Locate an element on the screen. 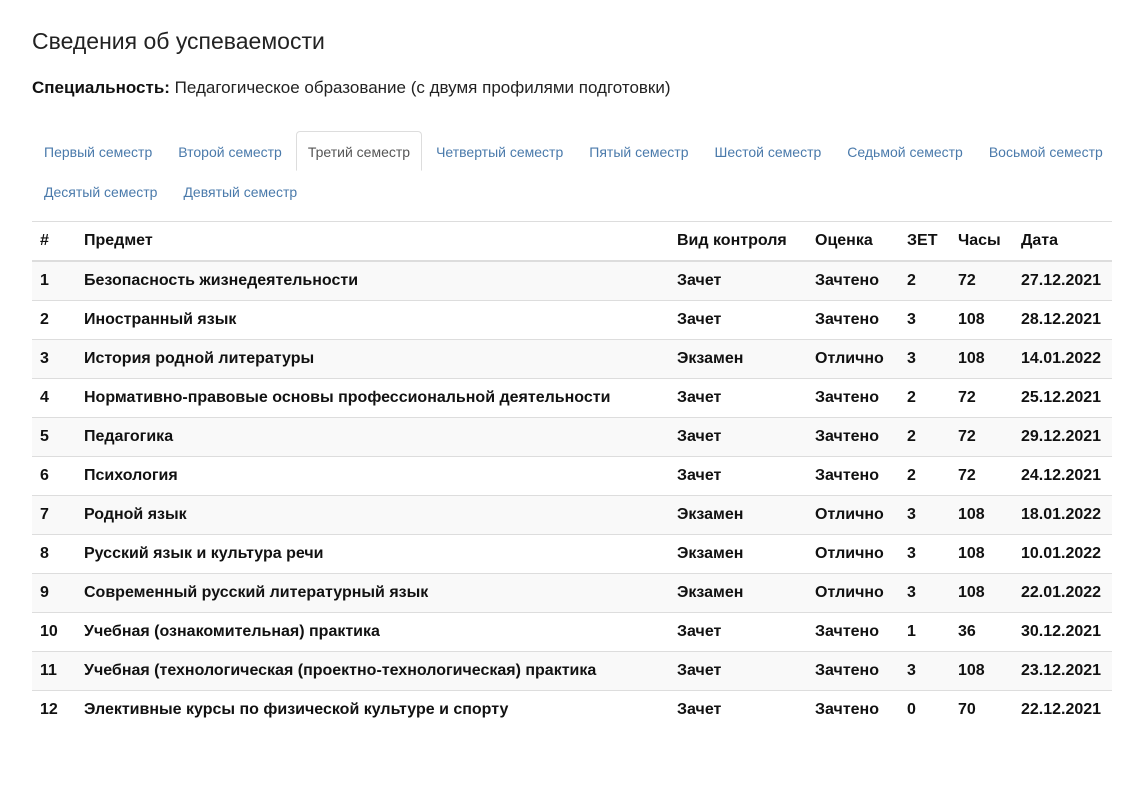 The image size is (1142, 794). header-hours: Часы is located at coordinates (981, 242).